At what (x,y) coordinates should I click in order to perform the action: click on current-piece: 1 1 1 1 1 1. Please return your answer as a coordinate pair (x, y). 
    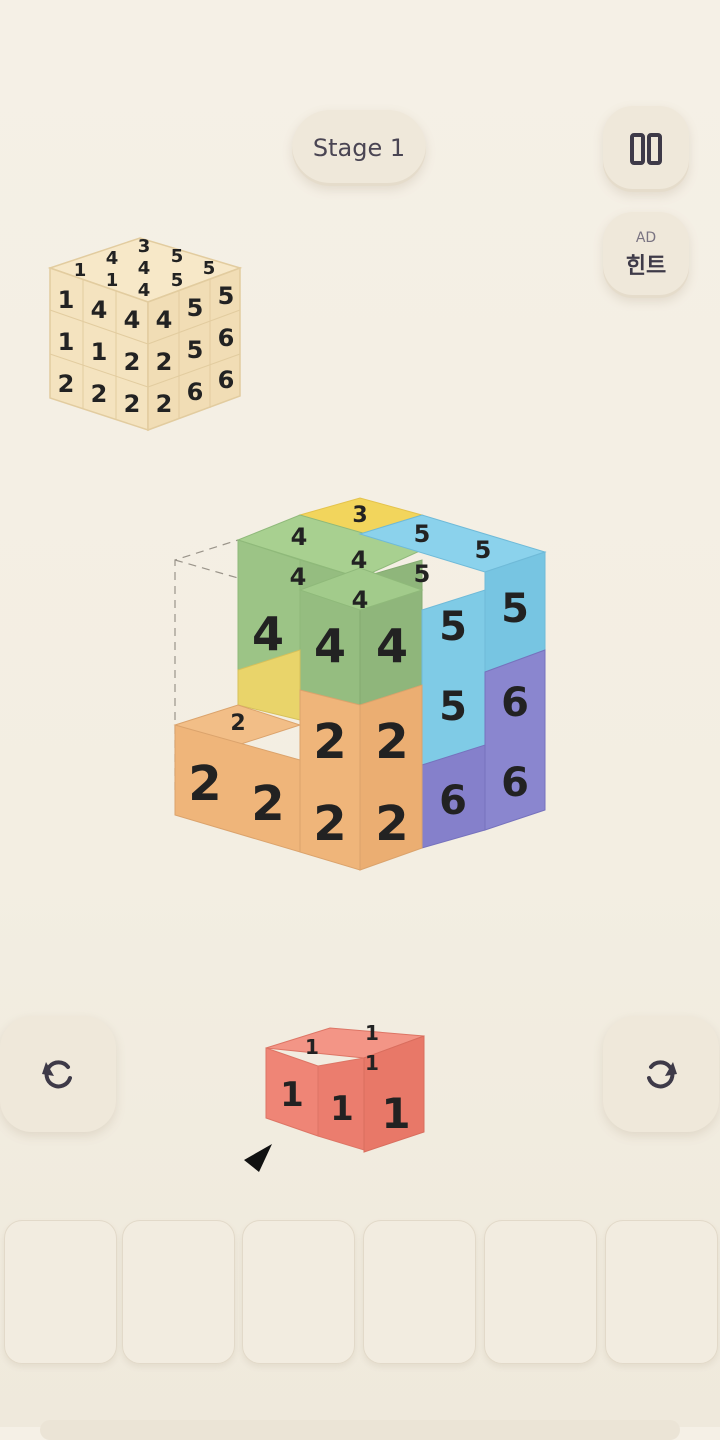
    Looking at the image, I should click on (345, 1083).